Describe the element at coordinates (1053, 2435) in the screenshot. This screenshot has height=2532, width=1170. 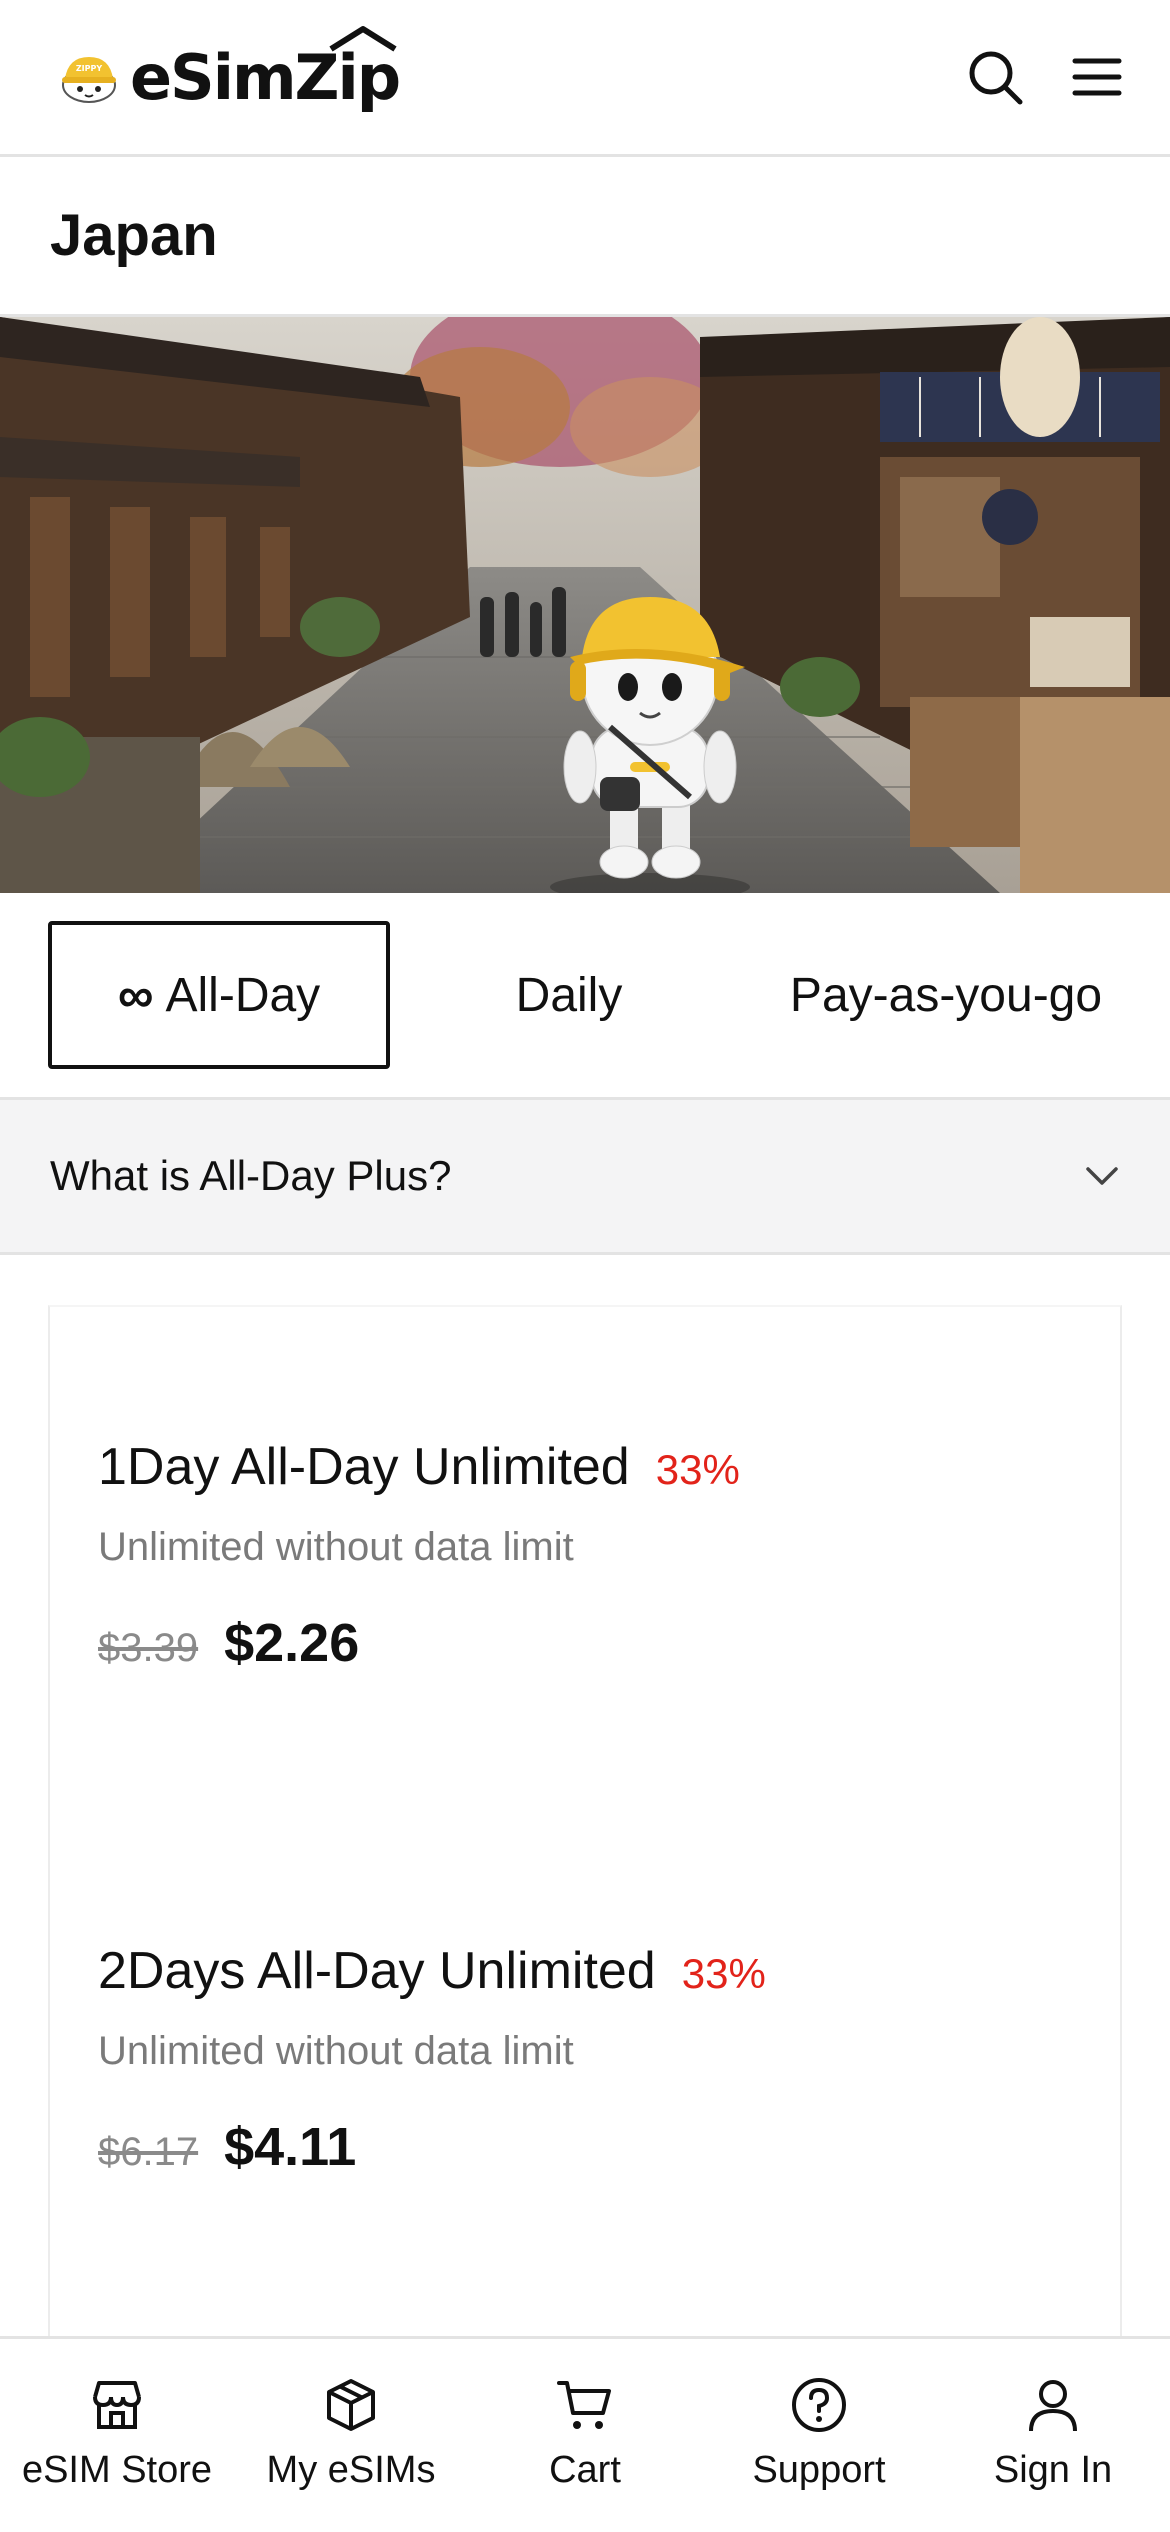
I see `nav-sign-in: Sign In` at that location.